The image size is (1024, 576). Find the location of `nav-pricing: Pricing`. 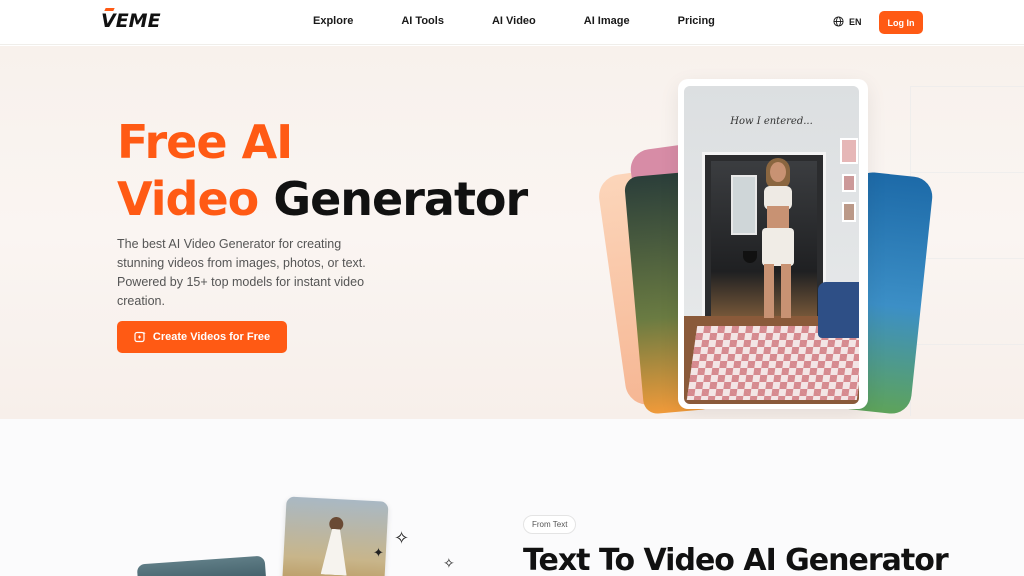

nav-pricing: Pricing is located at coordinates (696, 21).